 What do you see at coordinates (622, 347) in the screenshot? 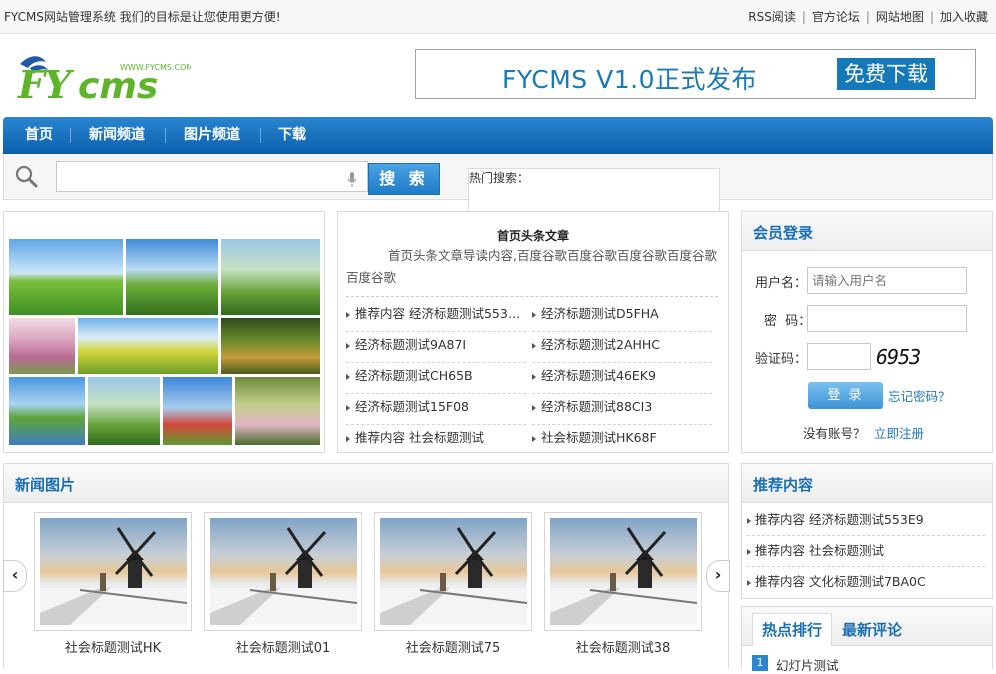
I see `headline-item: 经济标题测试2AHHC` at bounding box center [622, 347].